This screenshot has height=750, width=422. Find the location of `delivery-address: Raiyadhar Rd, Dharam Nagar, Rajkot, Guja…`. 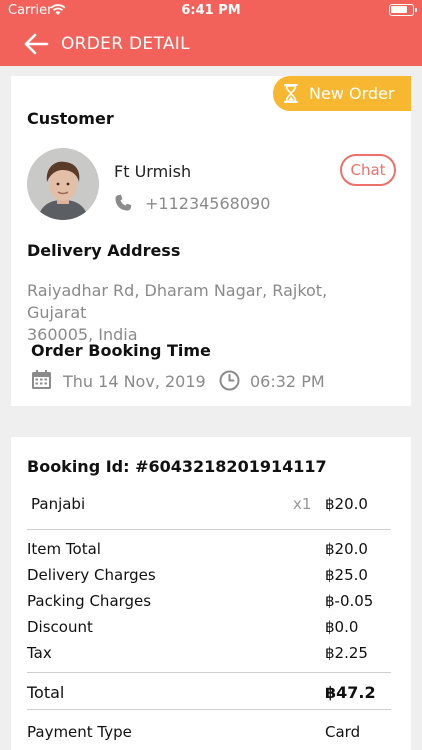

delivery-address: Raiyadhar Rd, Dharam Nagar, Rajkot, Guja… is located at coordinates (207, 313).